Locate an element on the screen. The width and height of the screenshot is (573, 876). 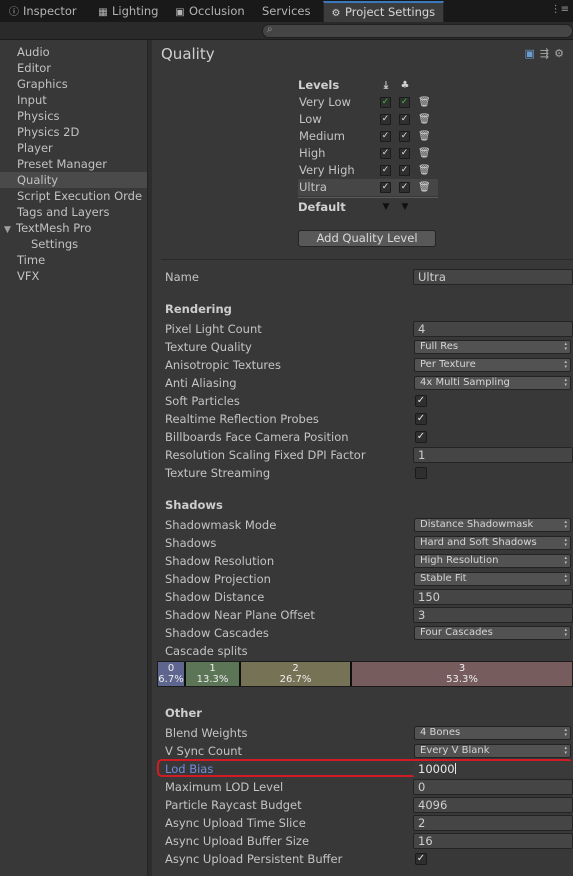
texture-streaming-checkbox is located at coordinates (421, 473).